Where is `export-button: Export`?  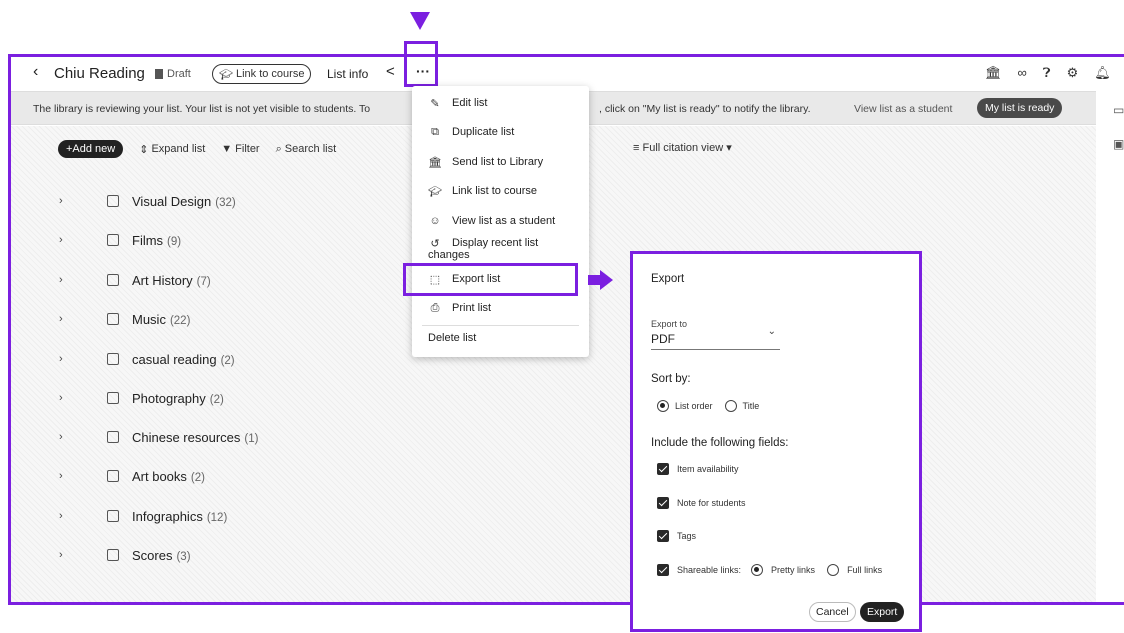
export-button: Export is located at coordinates (882, 612).